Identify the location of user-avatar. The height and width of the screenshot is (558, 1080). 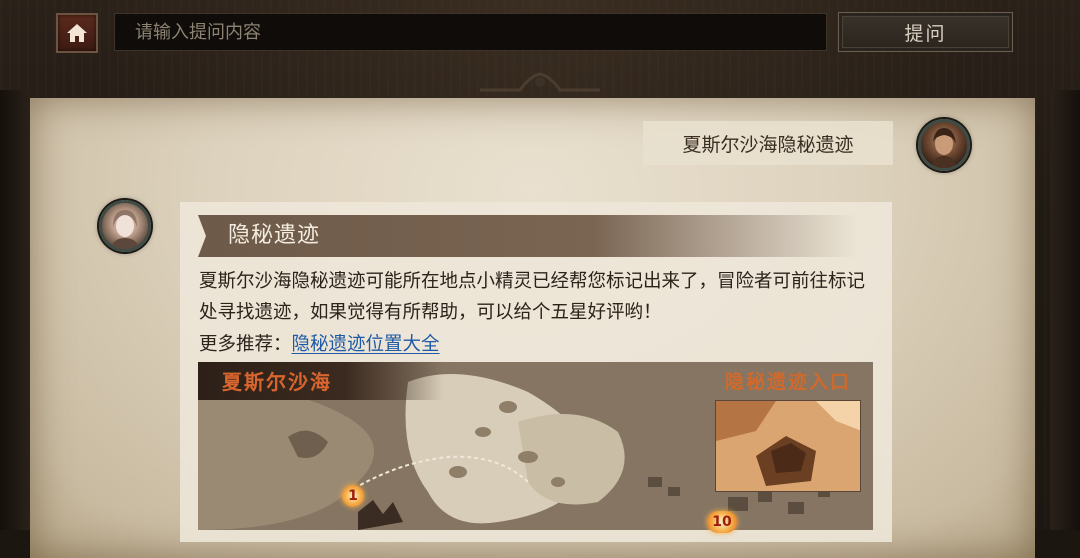
(944, 145).